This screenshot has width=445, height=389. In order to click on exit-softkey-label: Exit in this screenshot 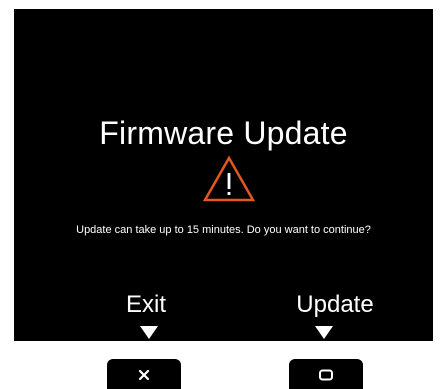, I will do `click(145, 304)`.